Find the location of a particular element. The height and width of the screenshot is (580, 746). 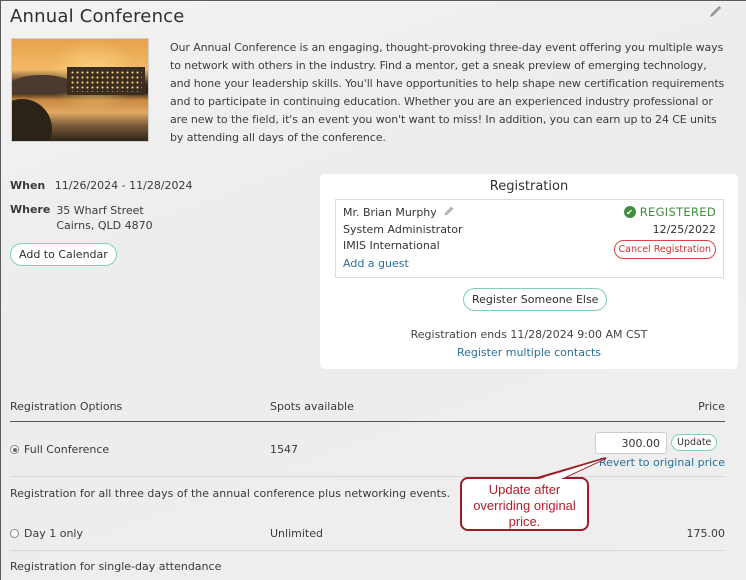

address-line-1: 35 Wharf Street is located at coordinates (100, 210).